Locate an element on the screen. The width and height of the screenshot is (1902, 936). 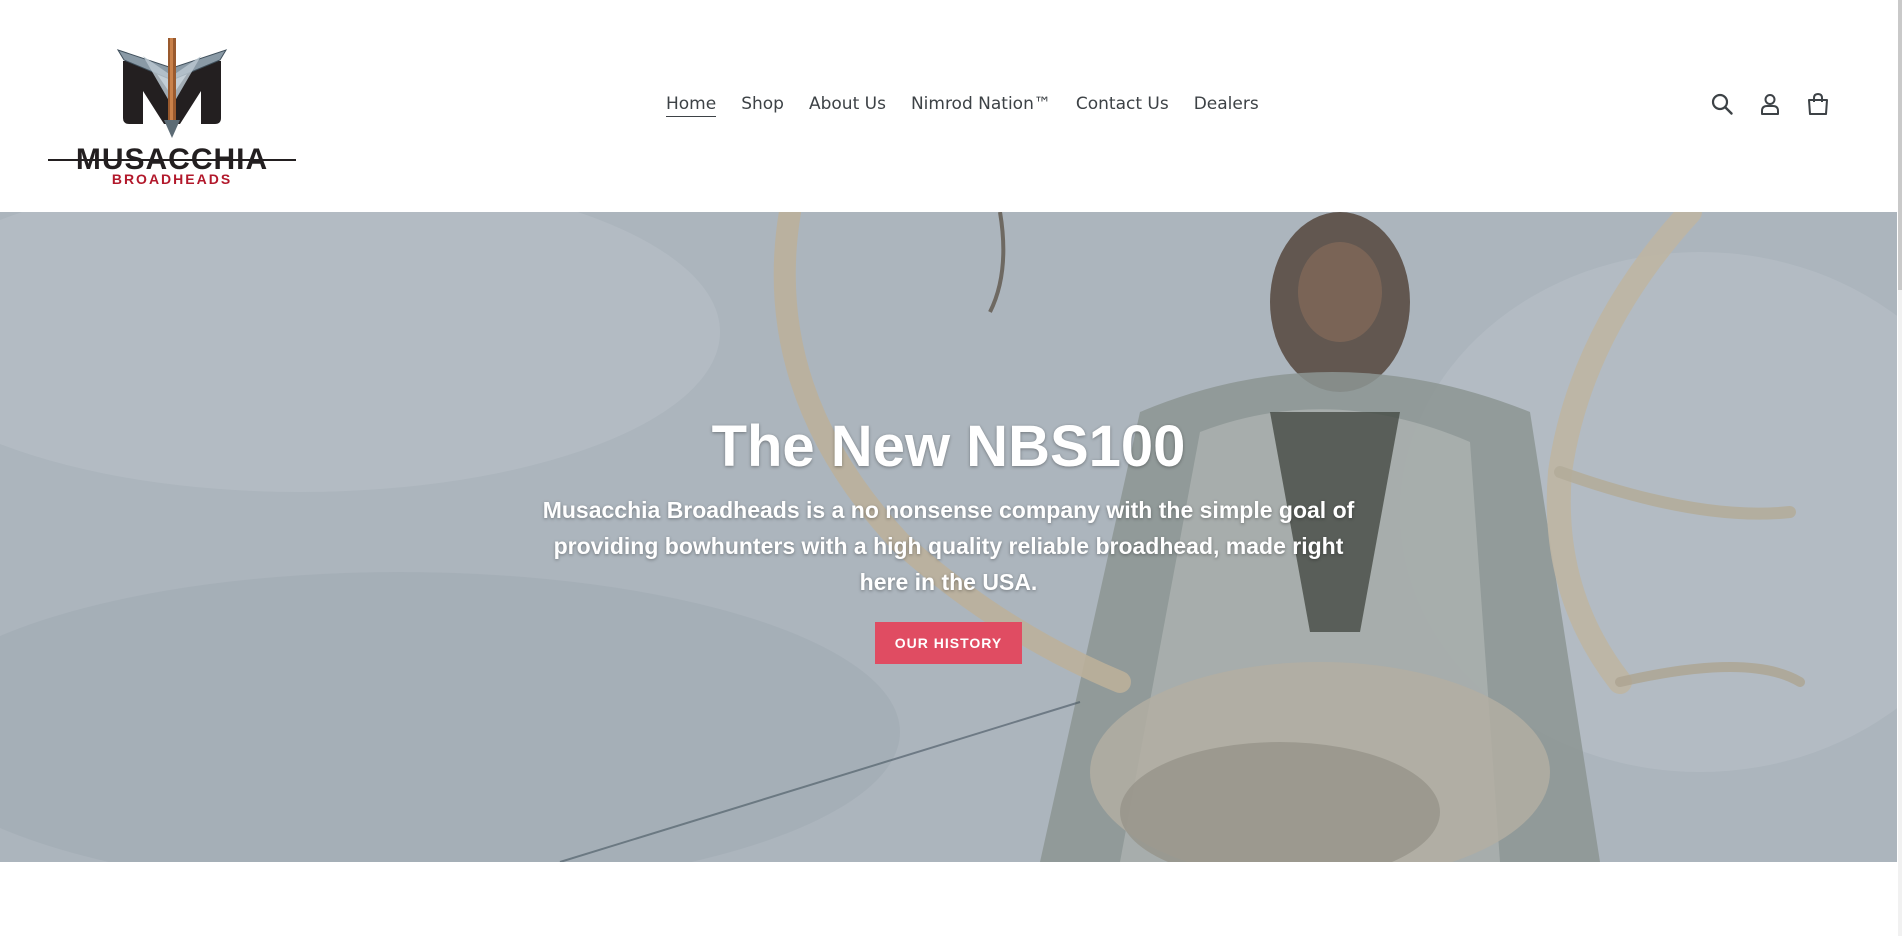
scrollbar-thumb is located at coordinates (1900, 145).